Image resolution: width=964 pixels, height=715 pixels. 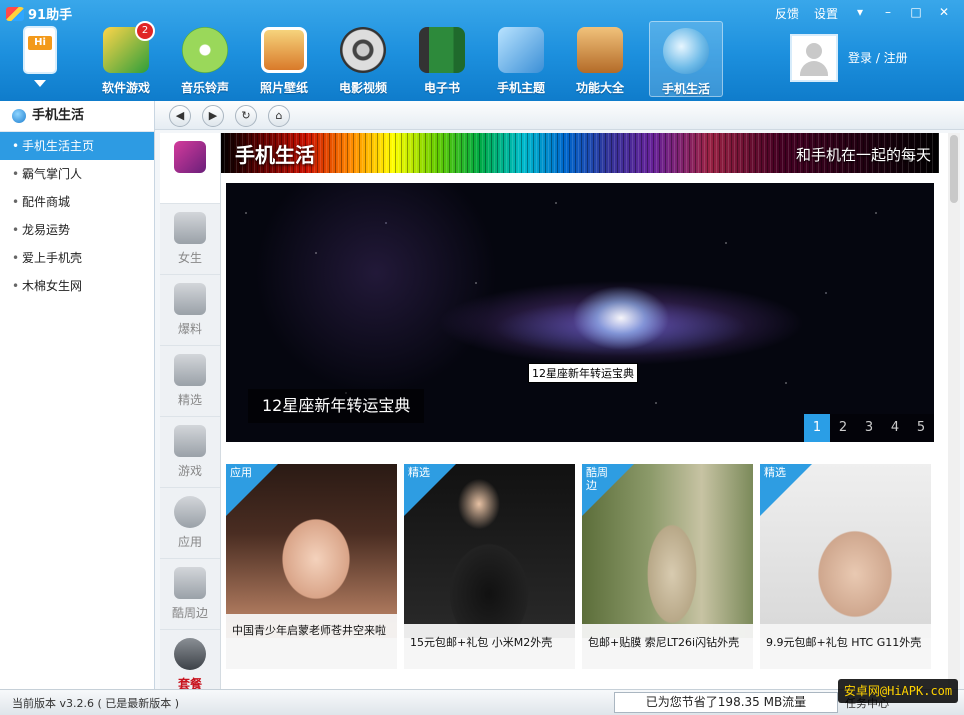 I want to click on nav-movies-video: 电影视频, so click(x=363, y=58).